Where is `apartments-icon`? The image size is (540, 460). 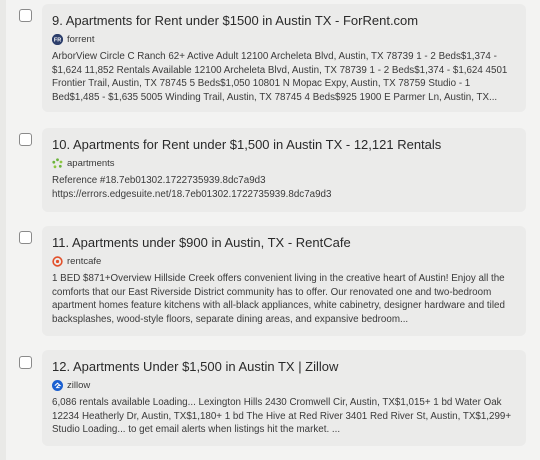
apartments-icon is located at coordinates (57, 163).